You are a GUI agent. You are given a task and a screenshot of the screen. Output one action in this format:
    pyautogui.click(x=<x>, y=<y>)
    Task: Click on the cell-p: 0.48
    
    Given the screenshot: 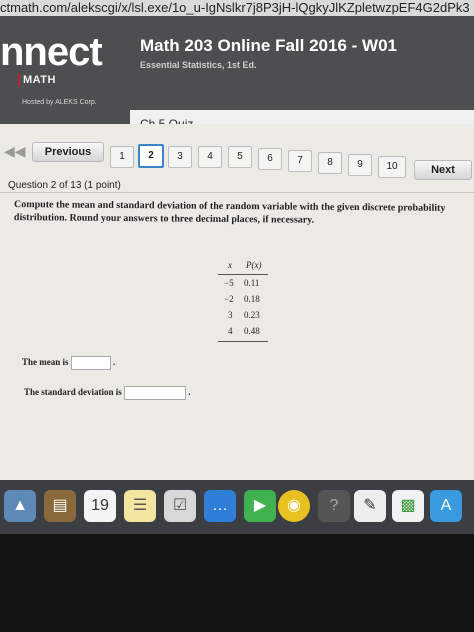 What is the action you would take?
    pyautogui.click(x=252, y=331)
    